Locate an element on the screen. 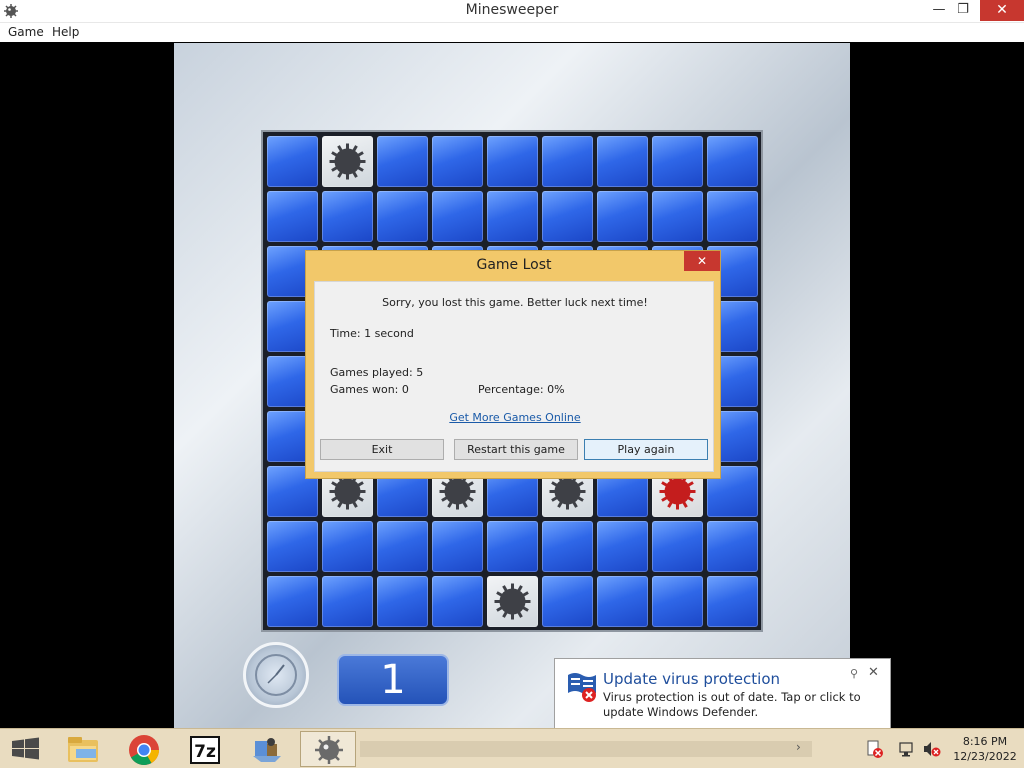  network-tray-icon is located at coordinates (906, 749).